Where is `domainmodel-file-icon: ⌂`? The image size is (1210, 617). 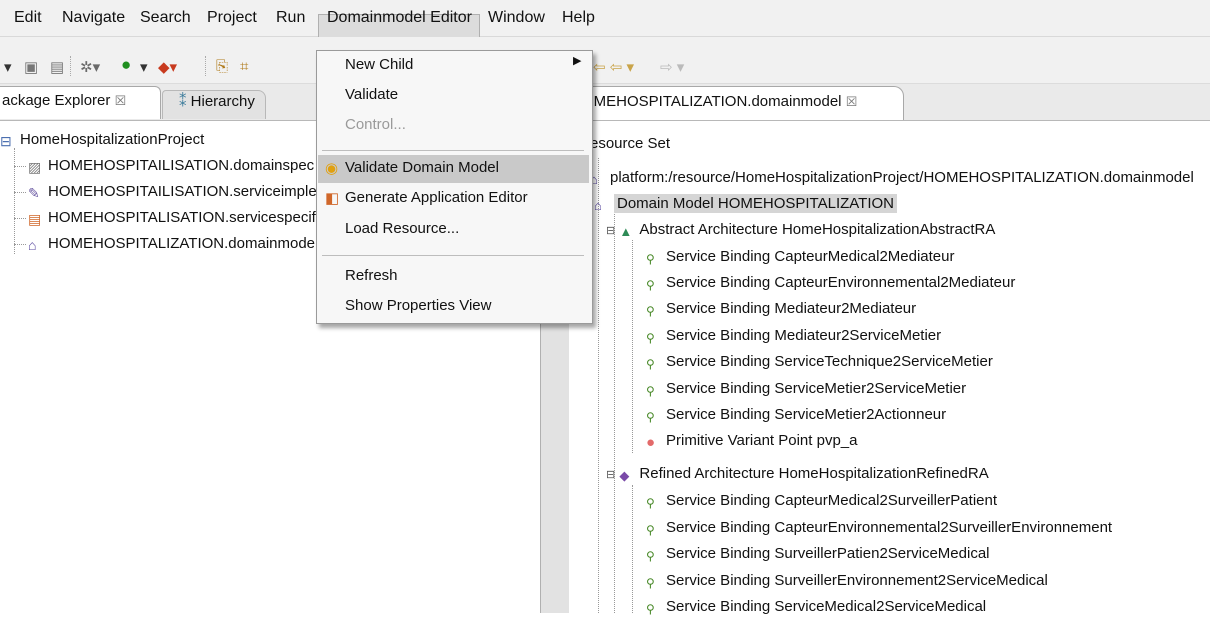 domainmodel-file-icon: ⌂ is located at coordinates (32, 245).